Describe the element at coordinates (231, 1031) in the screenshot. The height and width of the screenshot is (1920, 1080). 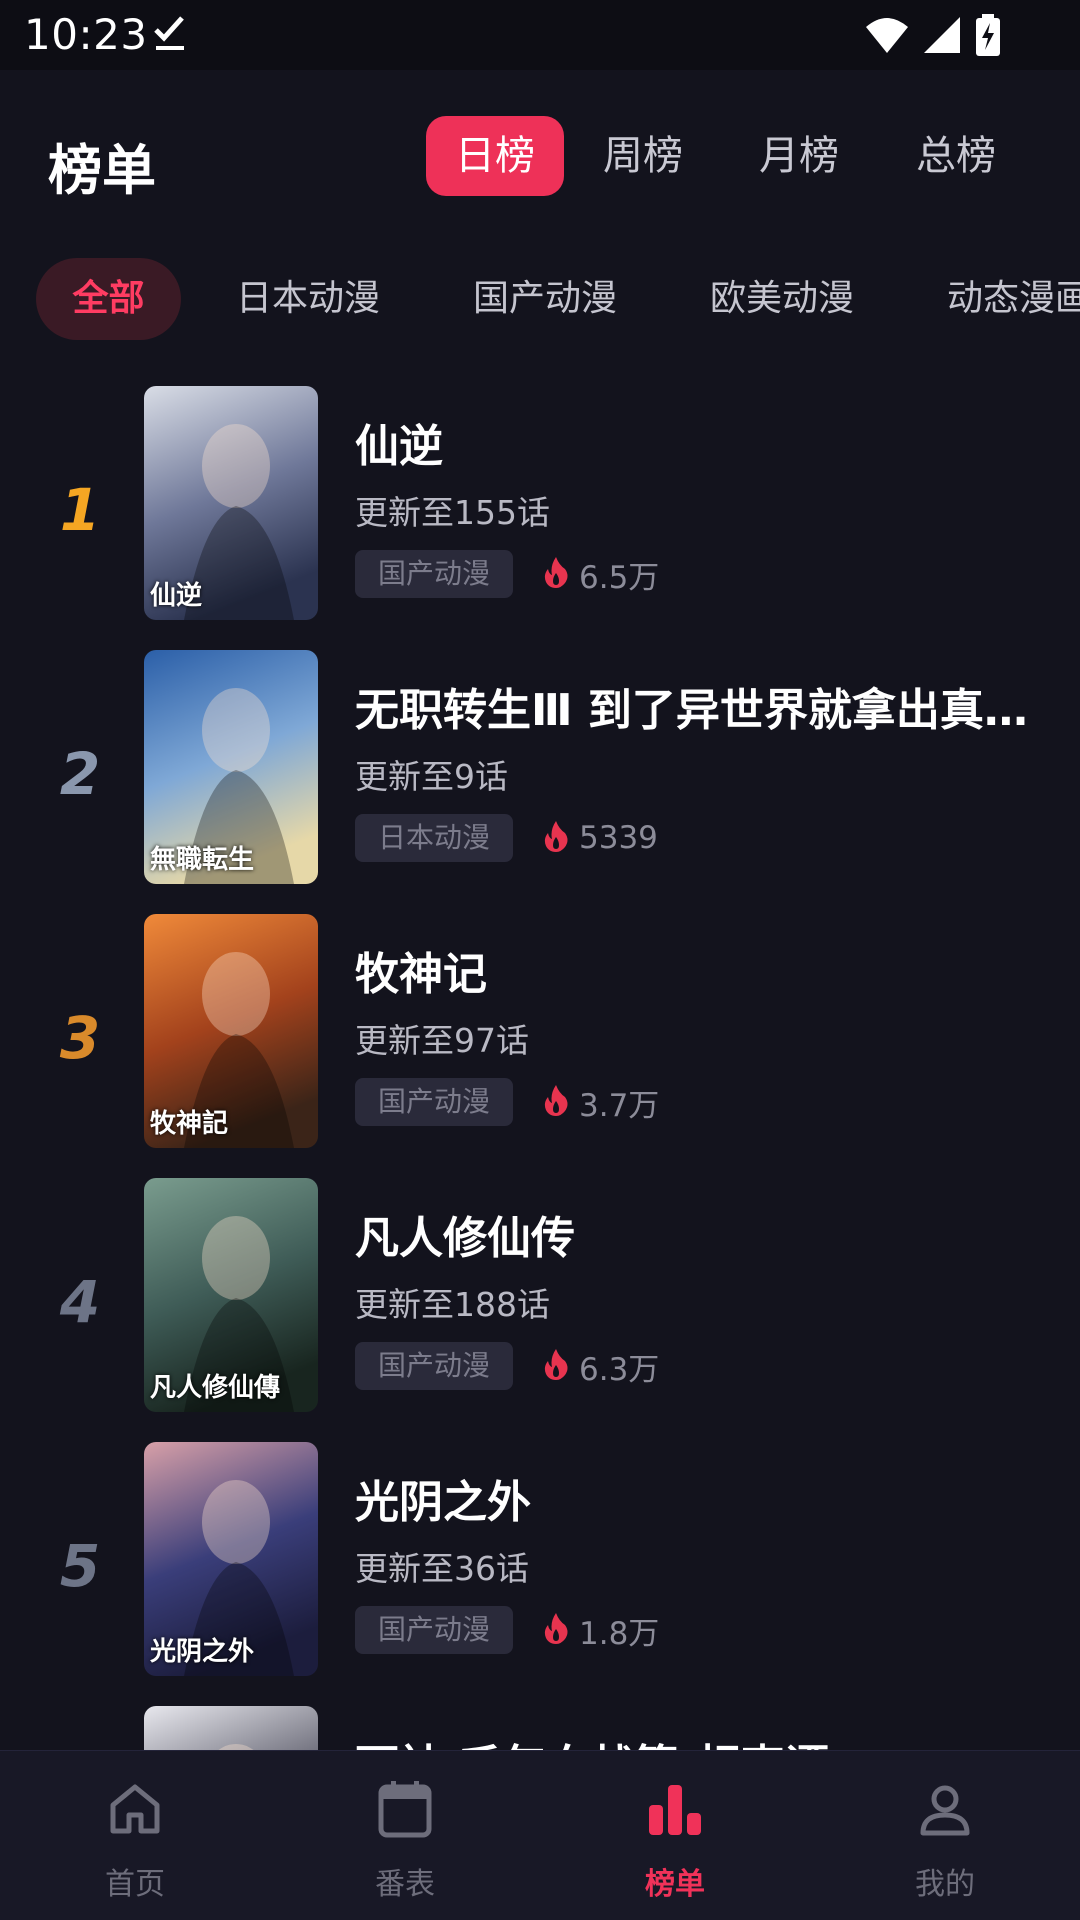
I see `poster-image: 牧神記` at that location.